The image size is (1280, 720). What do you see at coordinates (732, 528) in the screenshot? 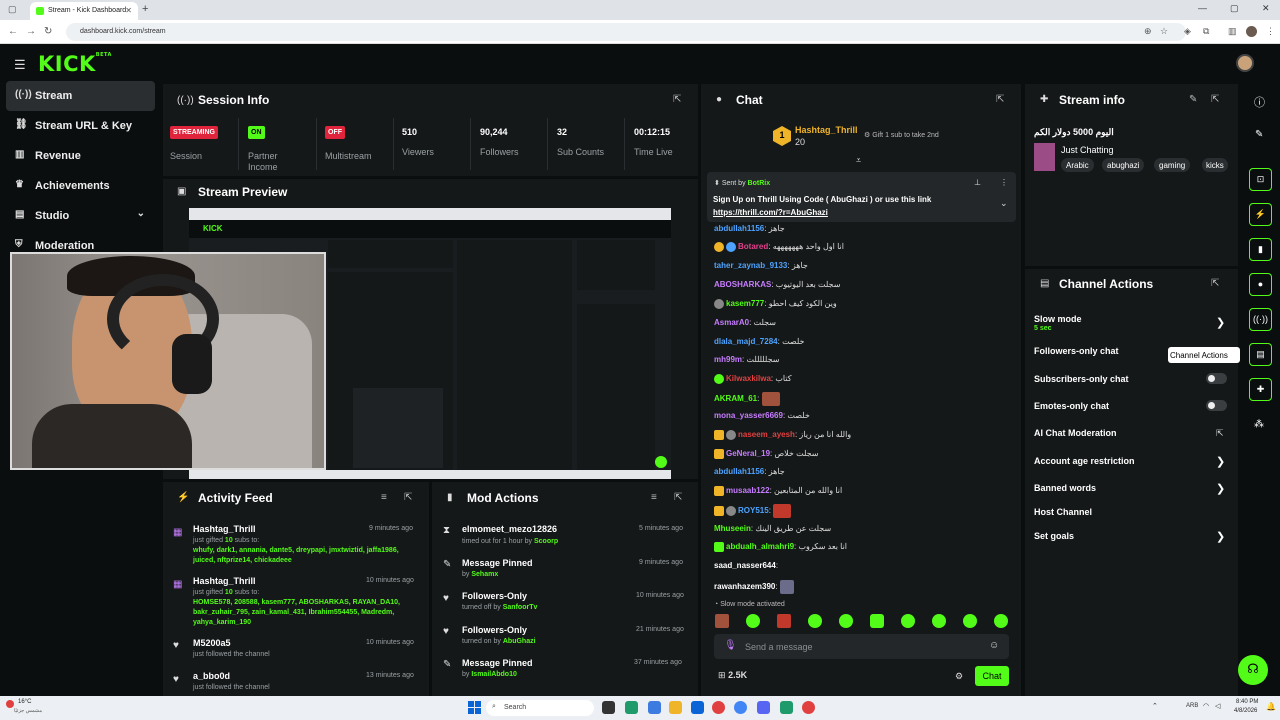
I see `chat-username: Mhuseein` at bounding box center [732, 528].